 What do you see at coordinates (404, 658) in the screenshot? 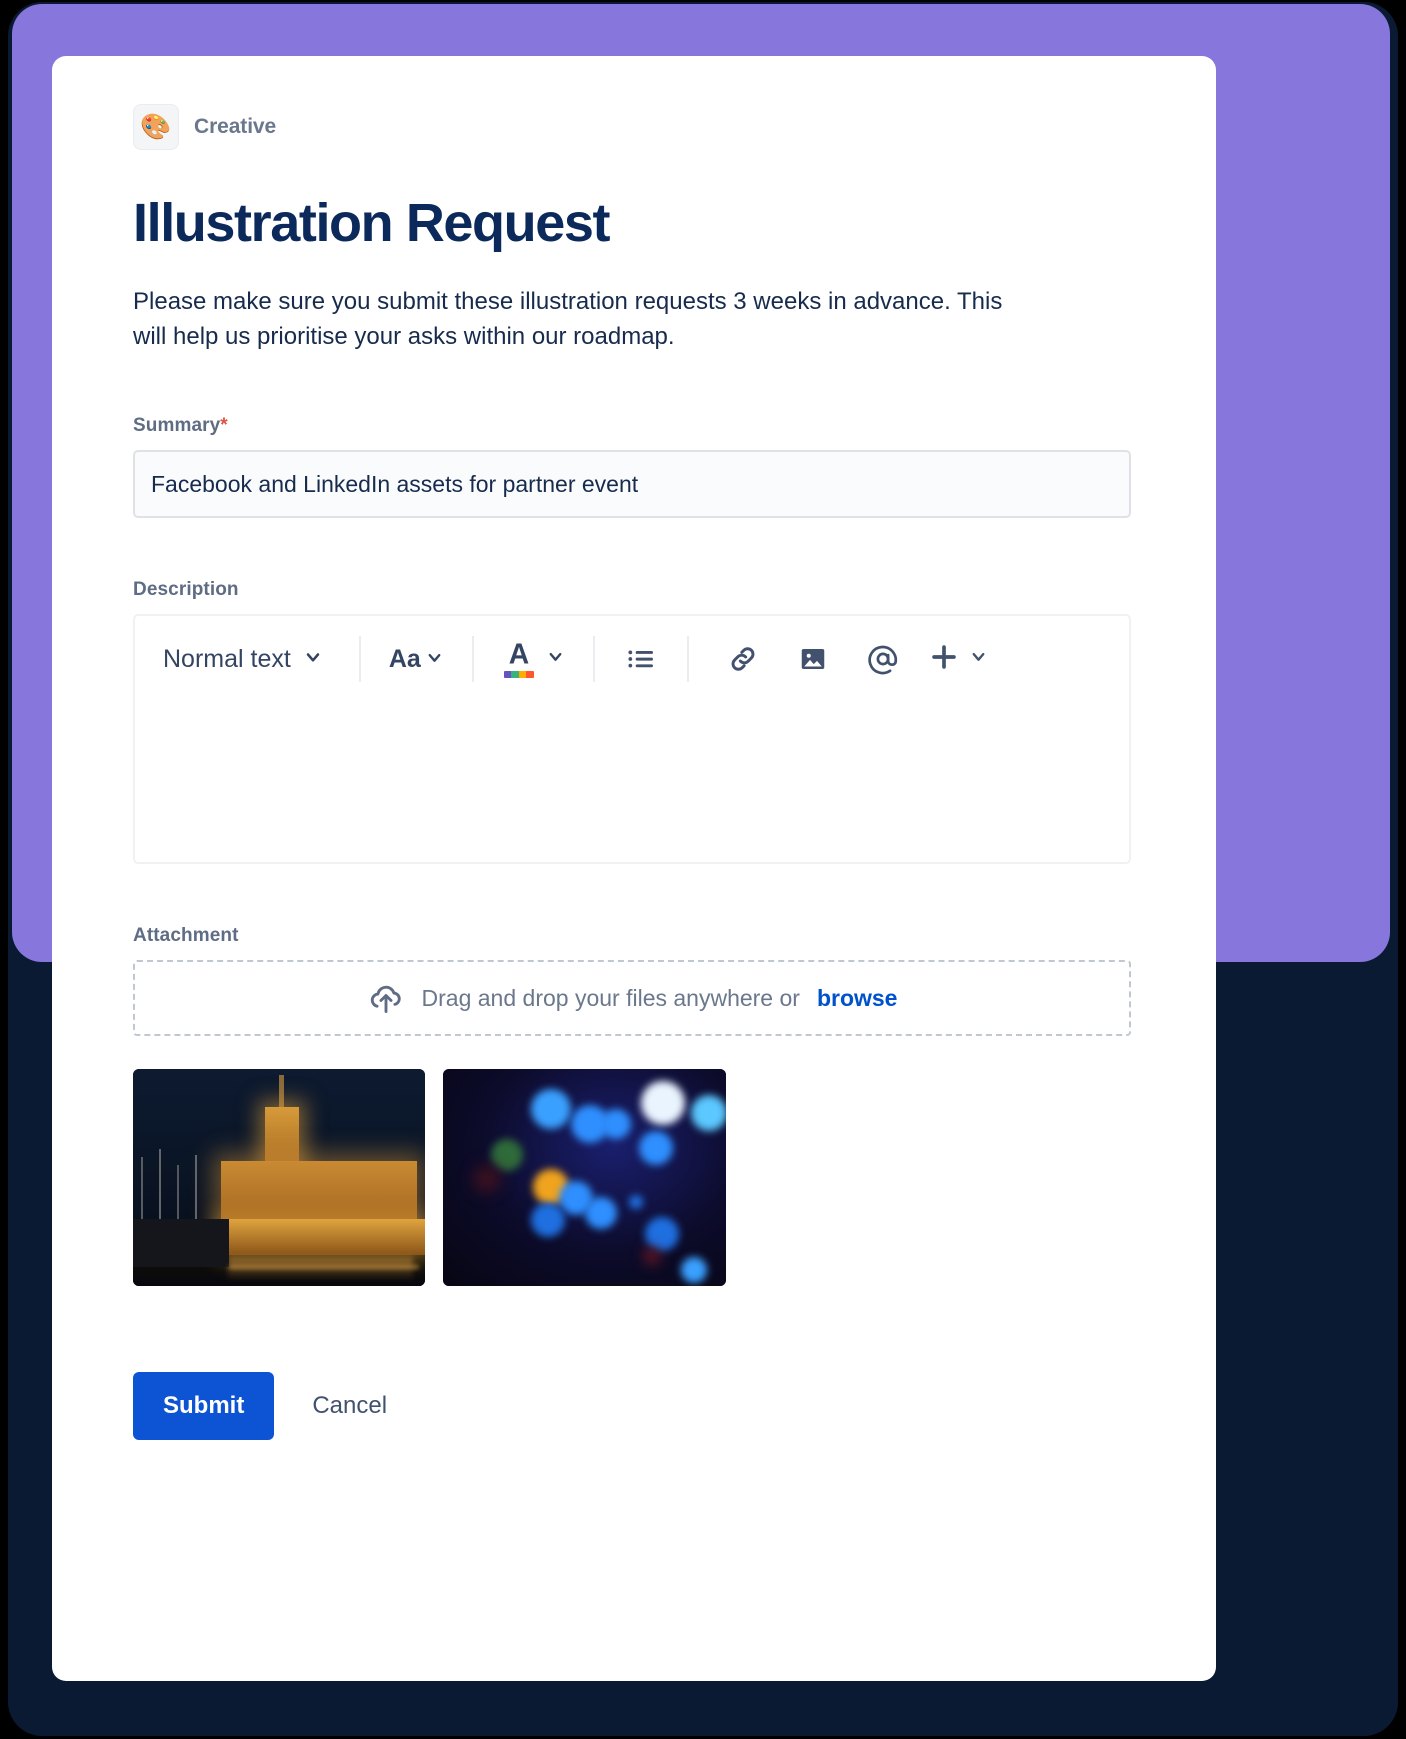
I see `font-size-label: Aa` at bounding box center [404, 658].